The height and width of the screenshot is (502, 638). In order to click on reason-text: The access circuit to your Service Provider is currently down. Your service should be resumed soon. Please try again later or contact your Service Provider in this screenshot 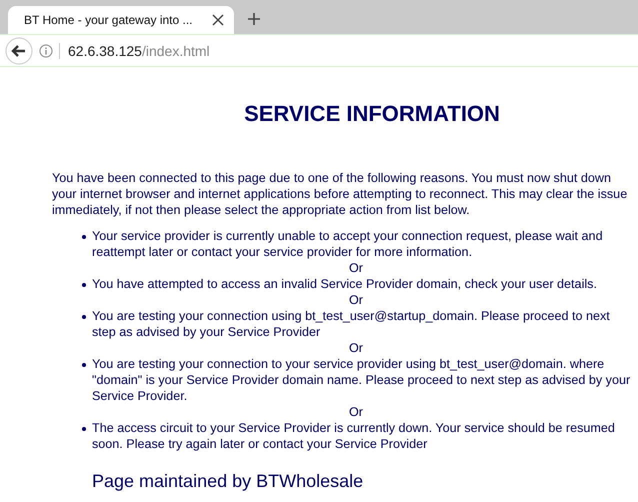, I will do `click(354, 436)`.